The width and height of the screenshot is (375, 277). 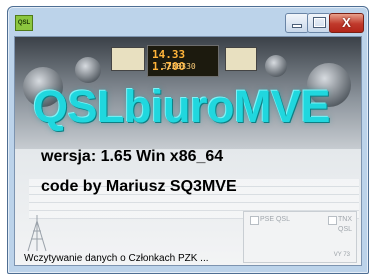 I want to click on maximize-button, so click(x=319, y=23).